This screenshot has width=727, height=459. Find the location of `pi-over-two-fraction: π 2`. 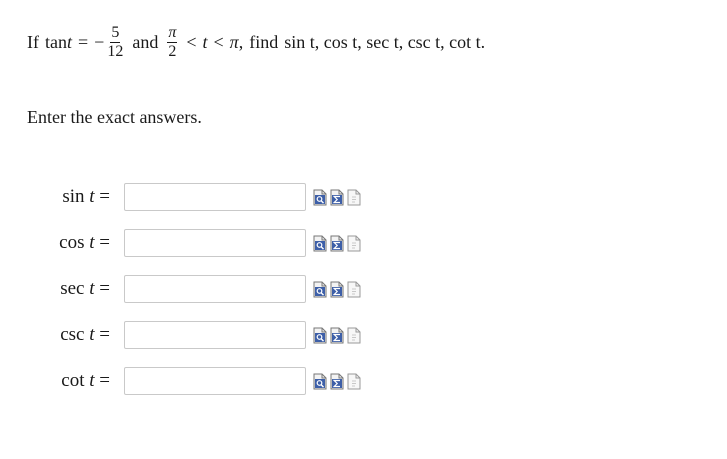

pi-over-two-fraction: π 2 is located at coordinates (172, 41).